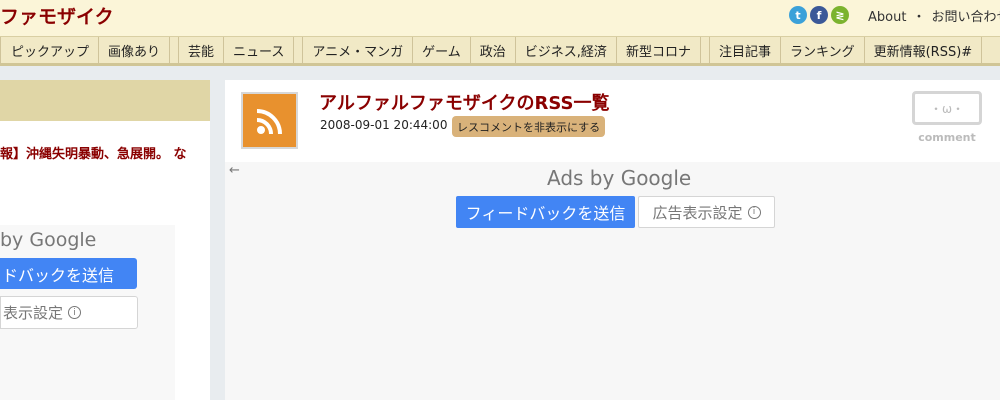 The image size is (1000, 400). What do you see at coordinates (234, 170) in the screenshot?
I see `ad-back-arrow-icon: ←` at bounding box center [234, 170].